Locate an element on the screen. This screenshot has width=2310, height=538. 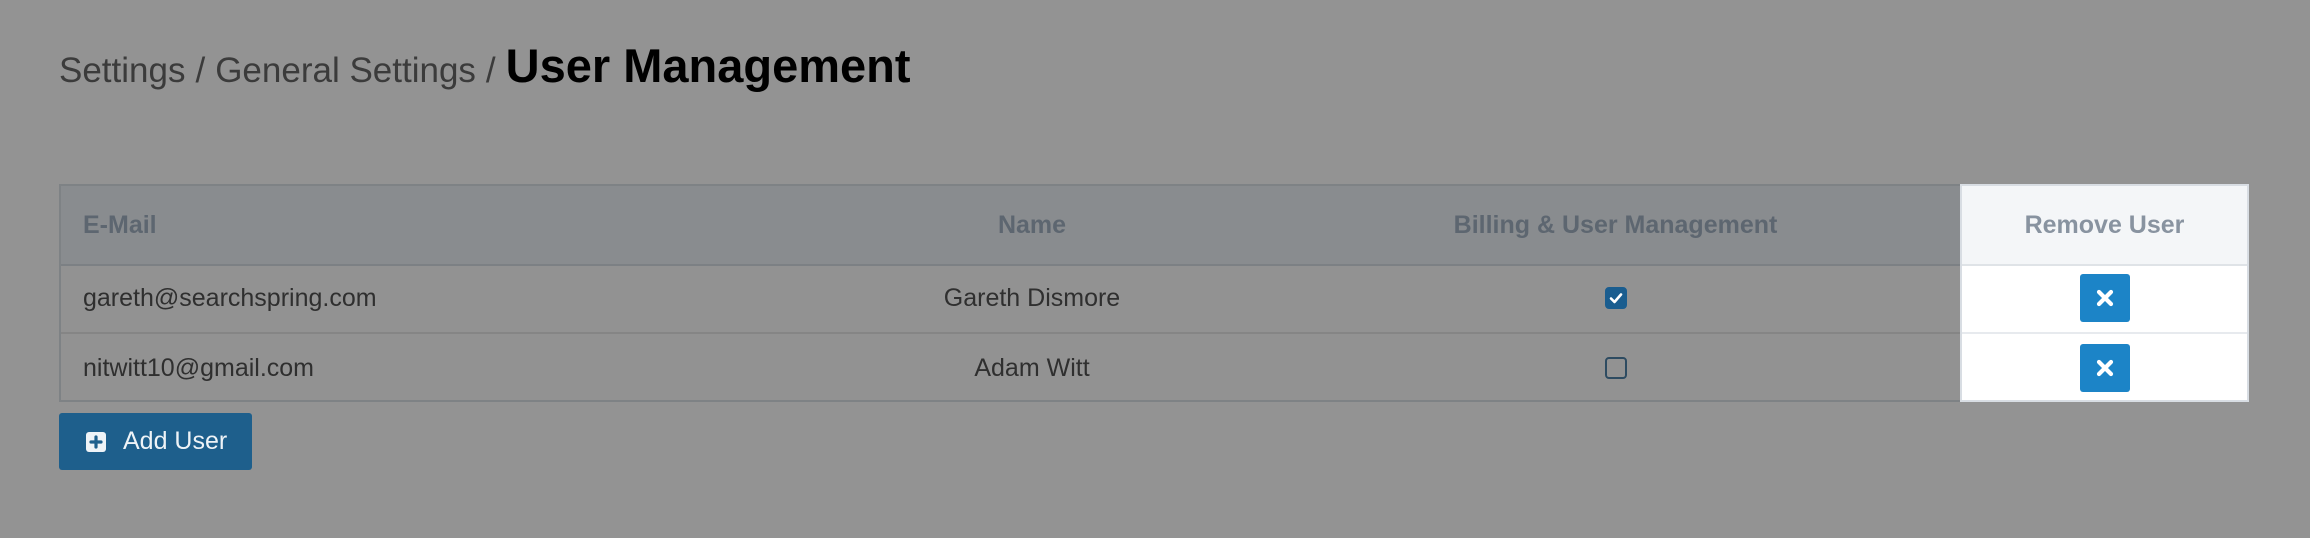
breadcrumb-settings: Settings is located at coordinates (122, 71).